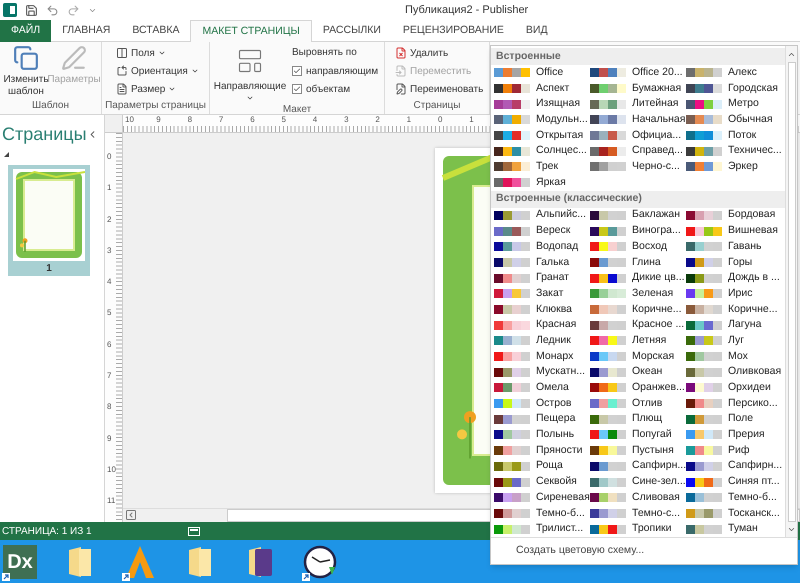 The image size is (800, 583). I want to click on color-scheme-option: Мох, so click(734, 356).